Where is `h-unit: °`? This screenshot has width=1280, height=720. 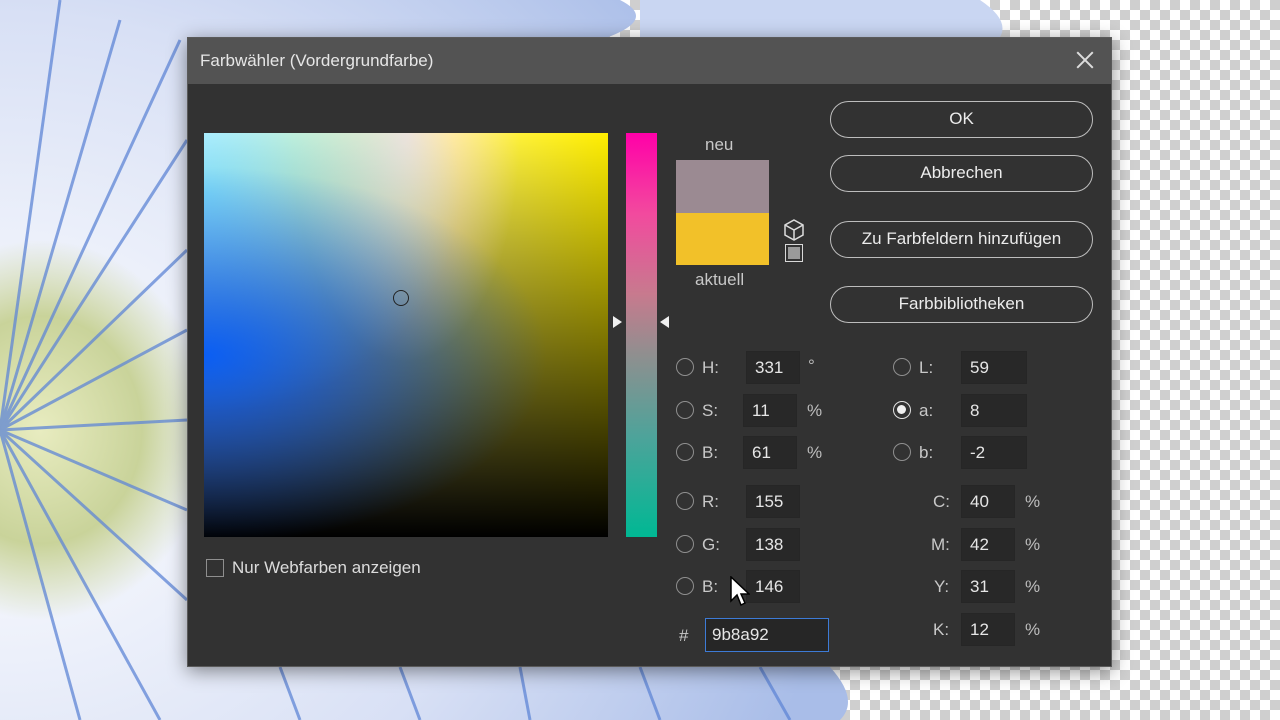
h-unit: ° is located at coordinates (811, 365).